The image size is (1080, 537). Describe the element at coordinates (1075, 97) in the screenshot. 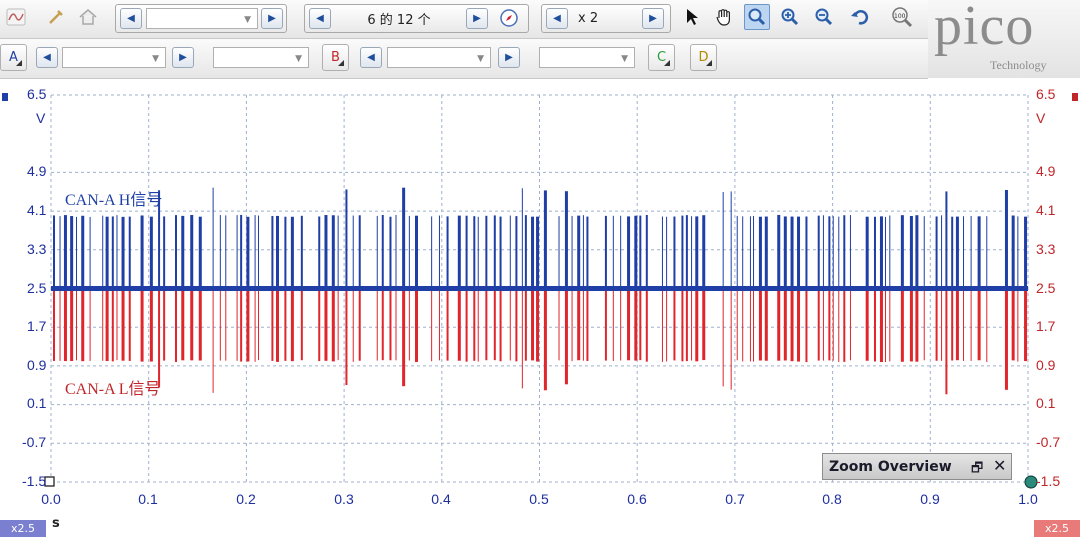

I see `channel-b-axis-marker` at that location.